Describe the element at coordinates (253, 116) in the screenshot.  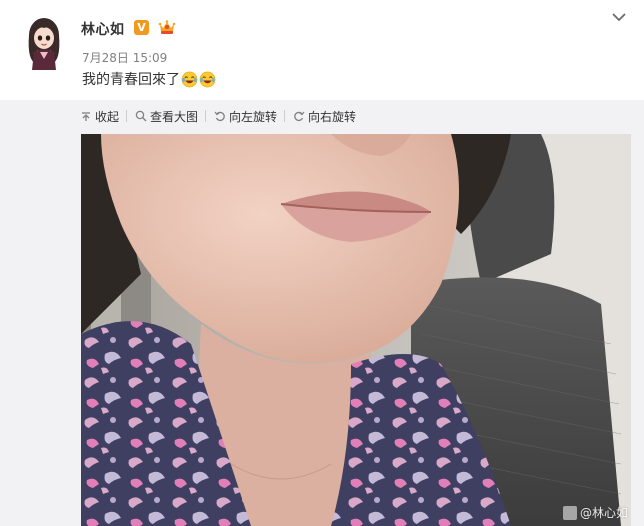
I see `rotate-left-label: 向左旋转` at that location.